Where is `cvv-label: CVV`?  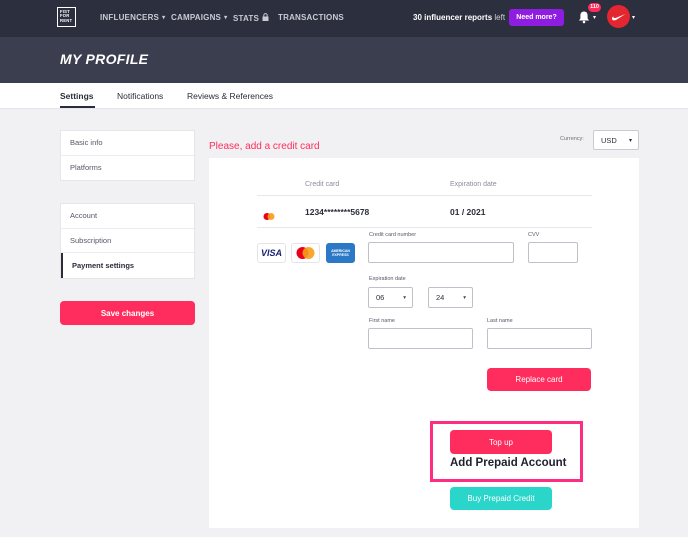 cvv-label: CVV is located at coordinates (534, 235).